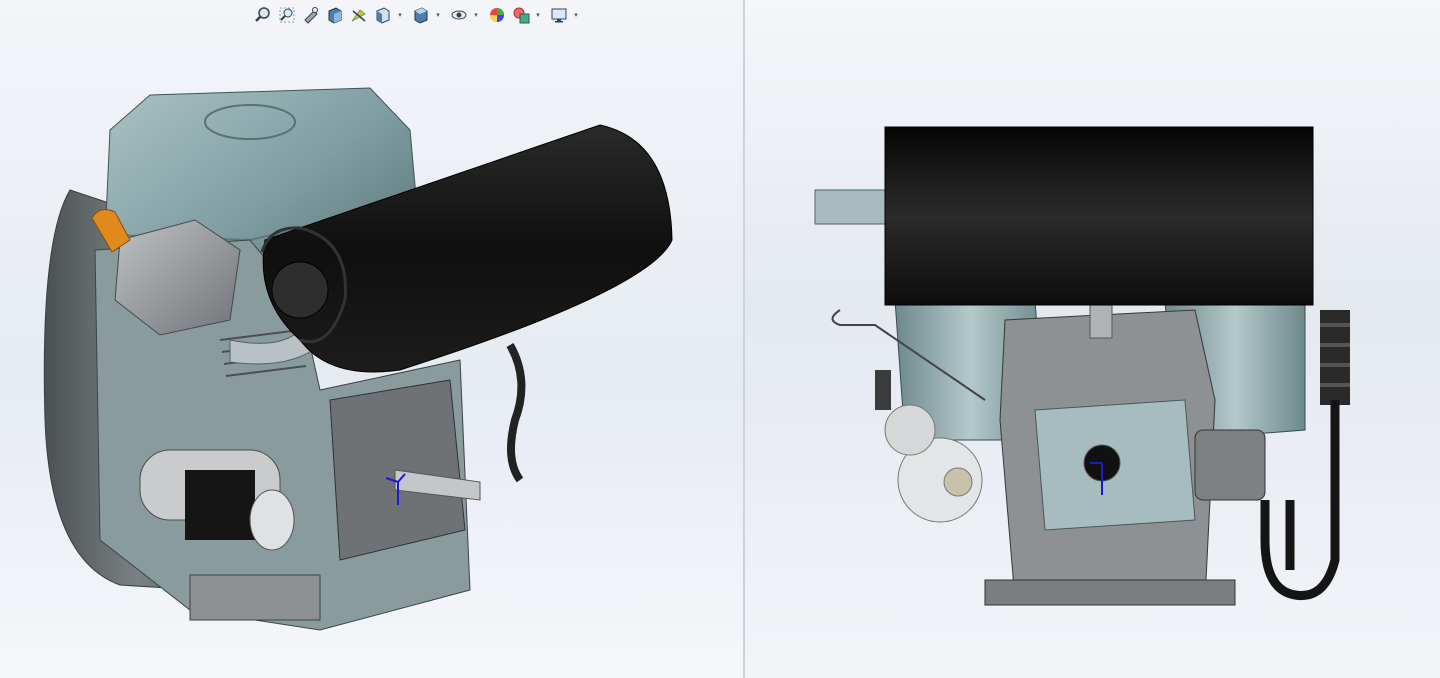 The height and width of the screenshot is (678, 1440). I want to click on section-view-icon, so click(335, 15).